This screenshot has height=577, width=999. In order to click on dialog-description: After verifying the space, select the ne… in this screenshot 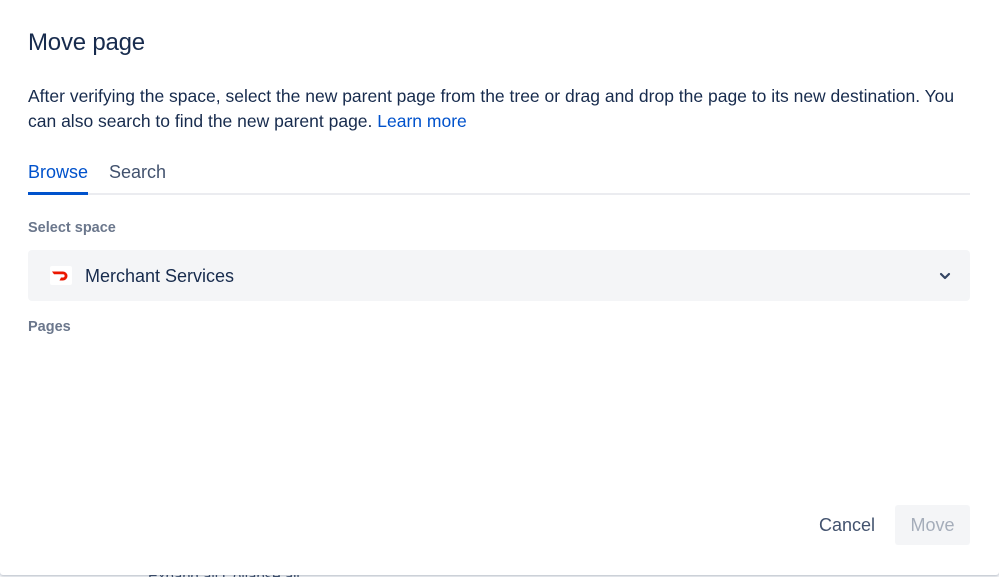, I will do `click(503, 109)`.